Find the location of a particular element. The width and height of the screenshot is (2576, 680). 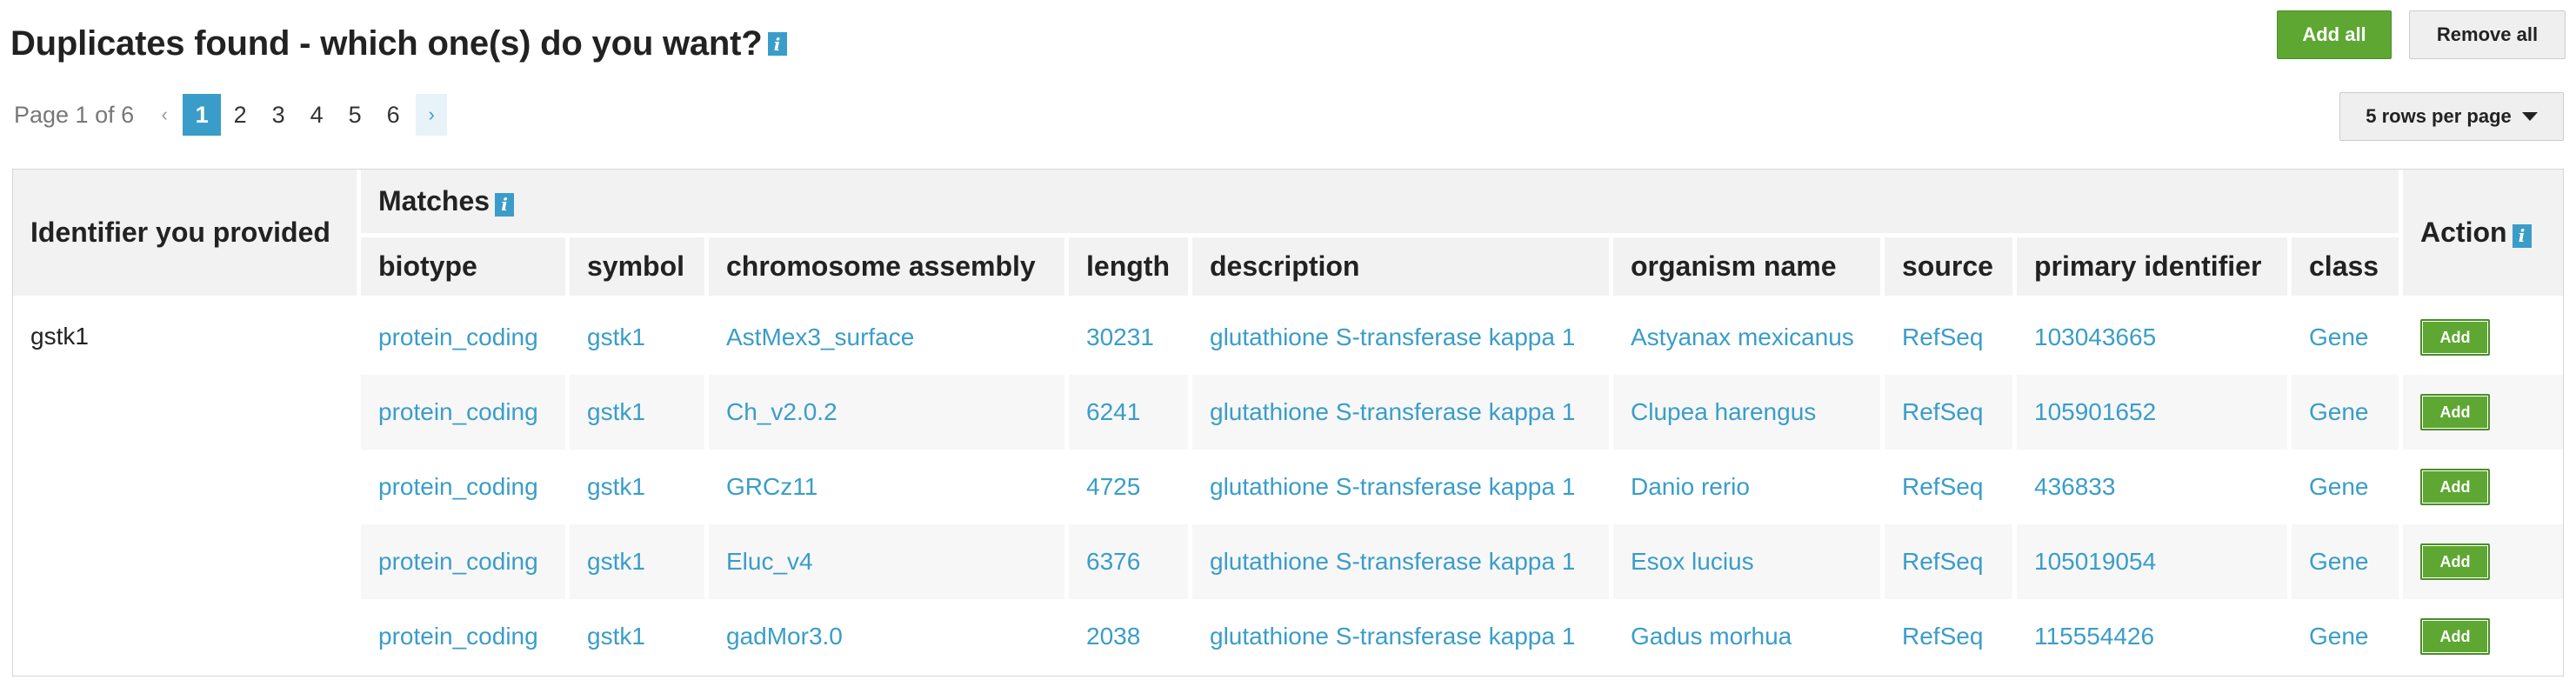

page-4-button: 4 is located at coordinates (316, 115).